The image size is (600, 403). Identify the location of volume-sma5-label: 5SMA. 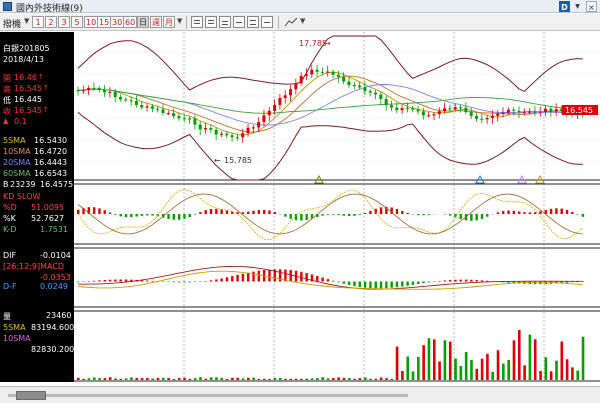
(14, 327).